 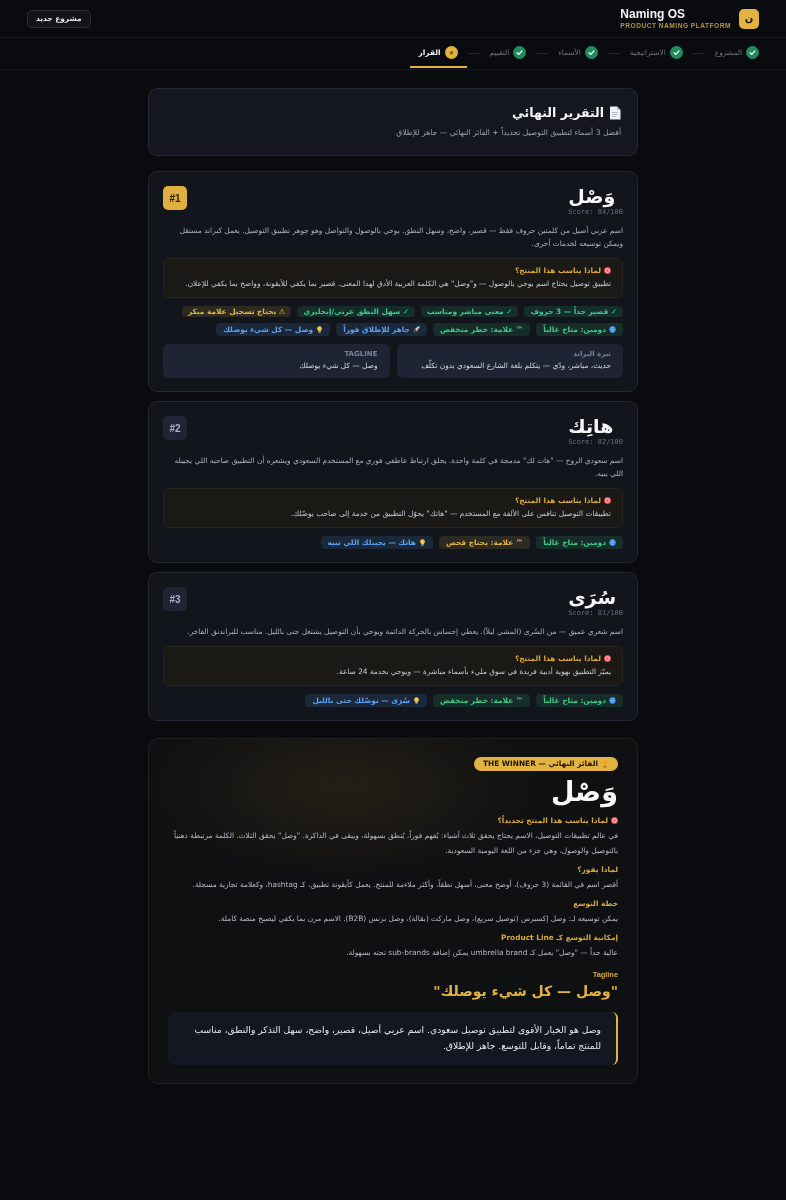 What do you see at coordinates (175, 428) in the screenshot?
I see `rank-badge: #2` at bounding box center [175, 428].